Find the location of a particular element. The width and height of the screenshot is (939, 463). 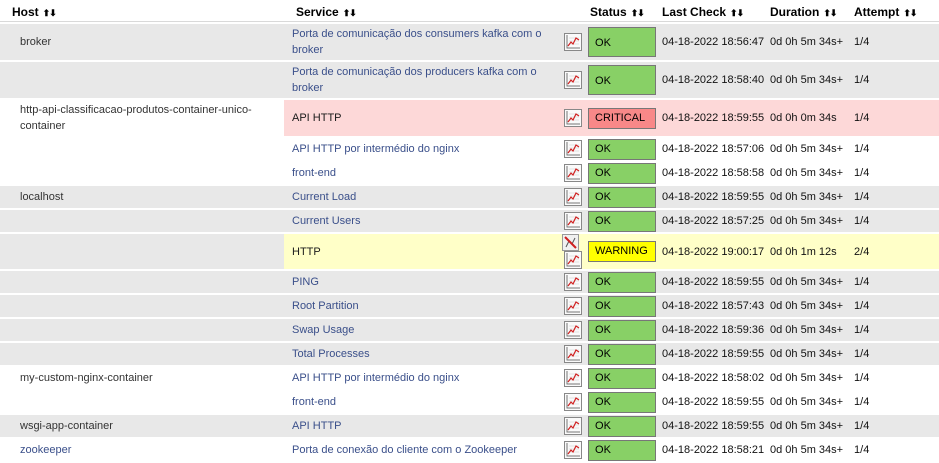

host-name: broker is located at coordinates (142, 42).